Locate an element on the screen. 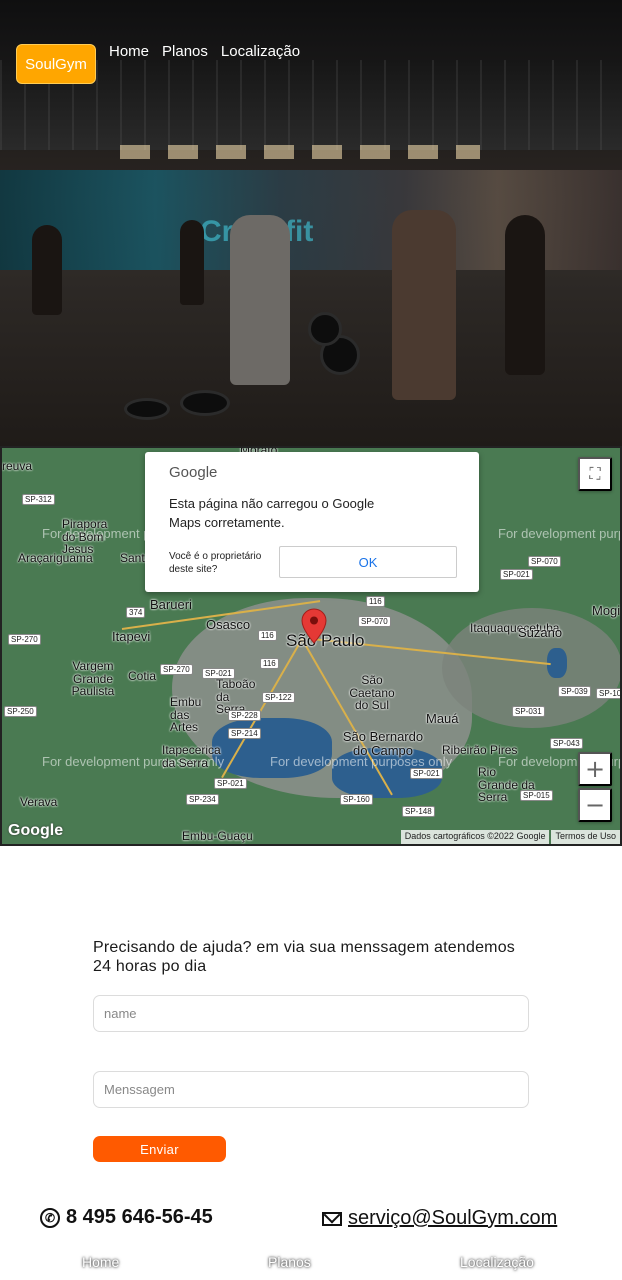 The height and width of the screenshot is (1280, 622). name-field is located at coordinates (311, 1013).